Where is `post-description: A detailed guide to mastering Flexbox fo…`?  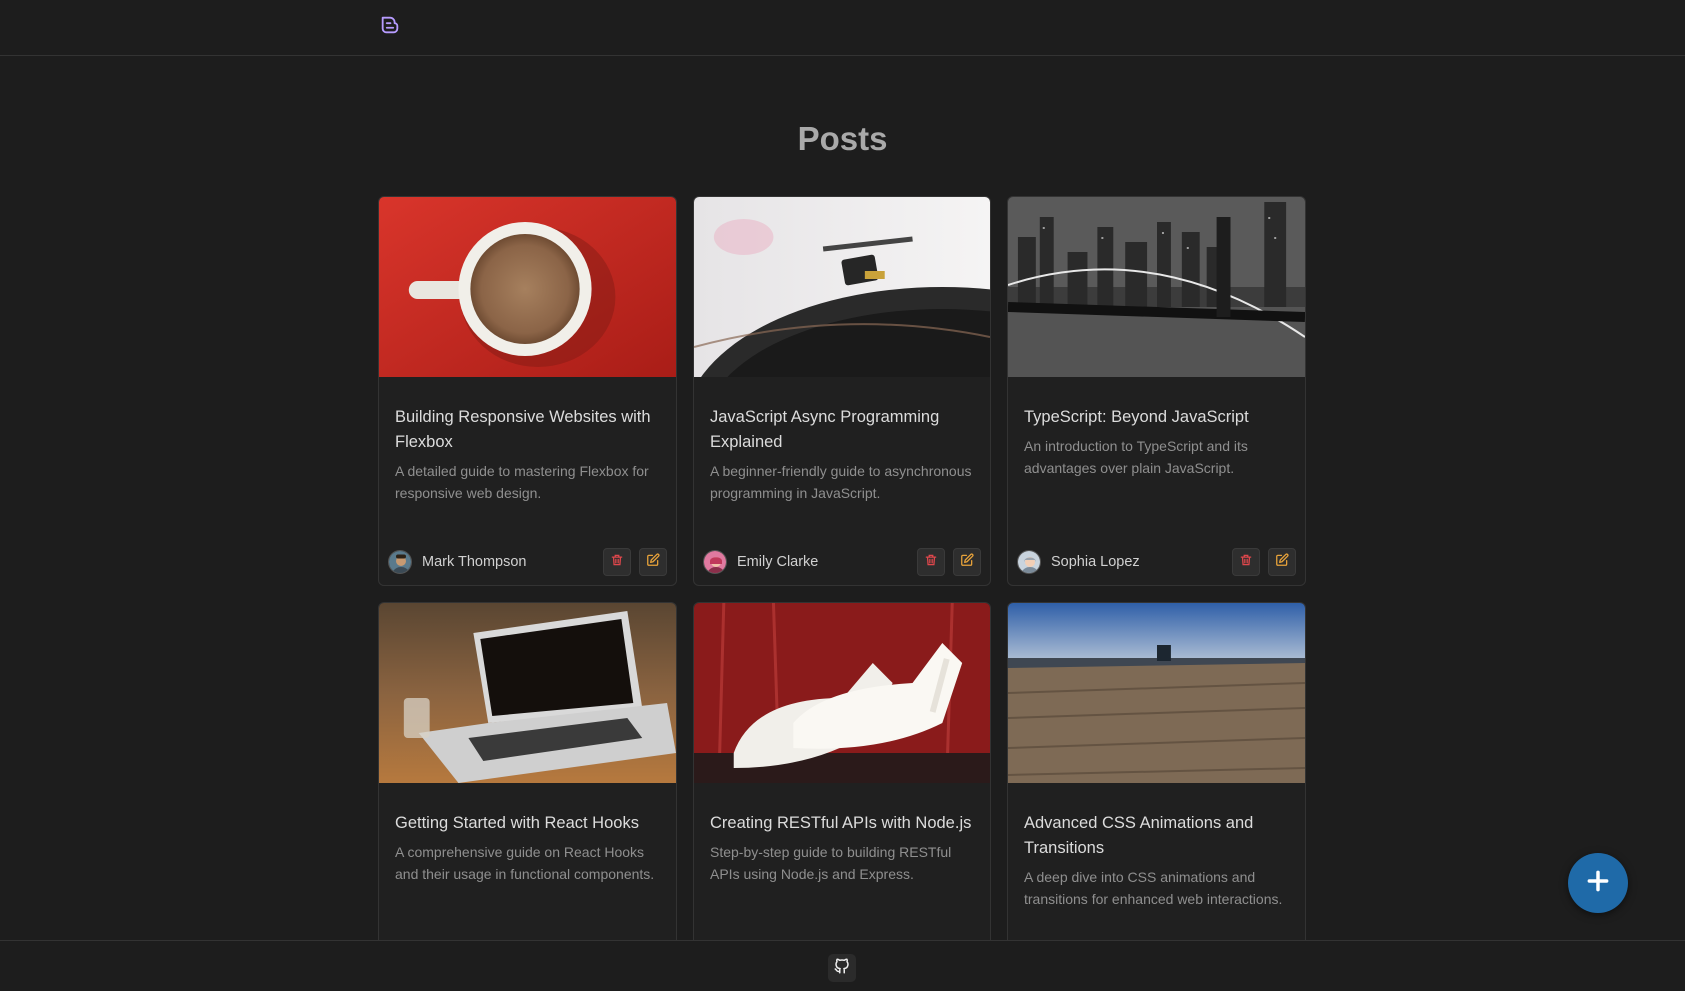
post-description: A detailed guide to mastering Flexbox fo… is located at coordinates (522, 482).